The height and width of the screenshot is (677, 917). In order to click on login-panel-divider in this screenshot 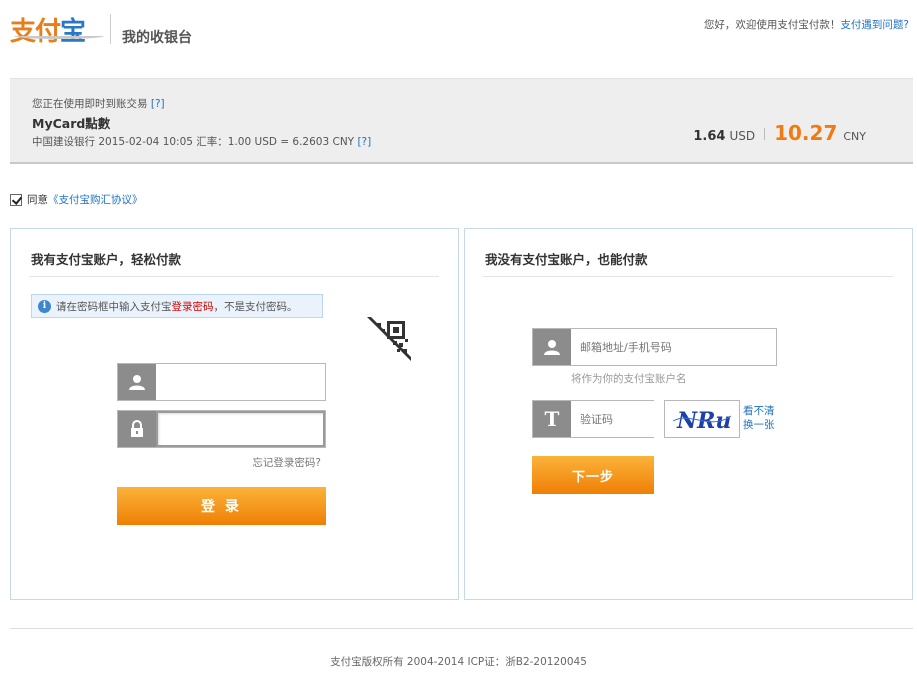, I will do `click(234, 276)`.